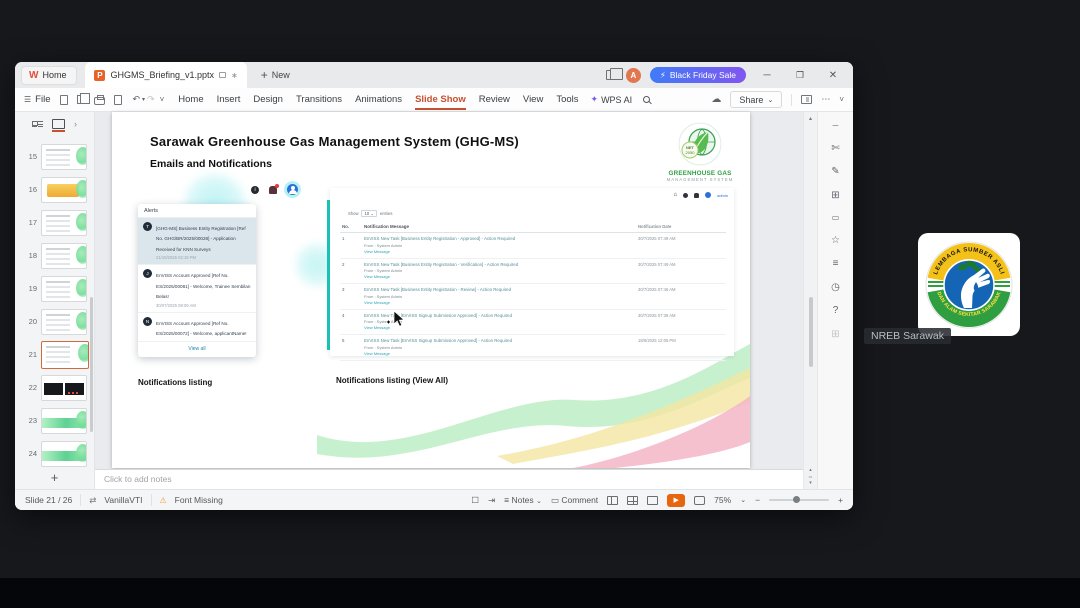  I want to click on help-icon: ?, so click(836, 310).